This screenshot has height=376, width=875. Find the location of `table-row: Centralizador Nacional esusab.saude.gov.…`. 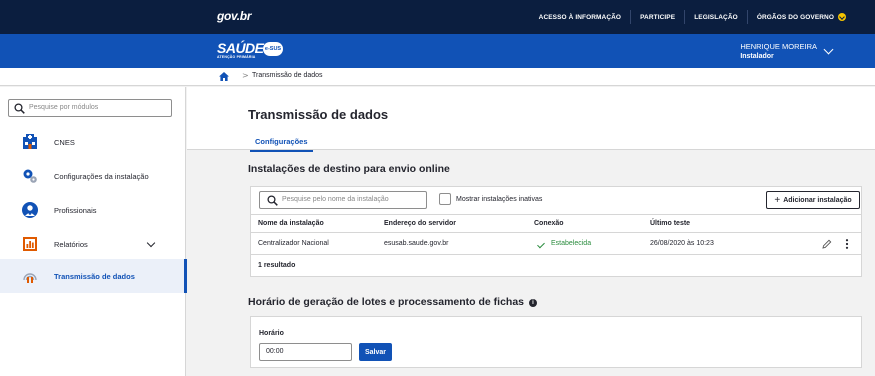

table-row: Centralizador Nacional esusab.saude.gov.… is located at coordinates (556, 244).